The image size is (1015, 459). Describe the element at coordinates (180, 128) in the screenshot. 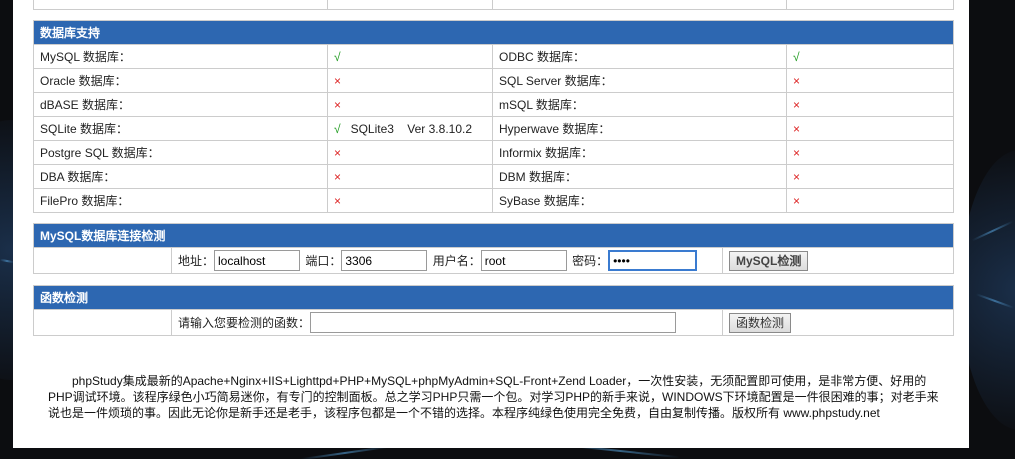

I see `db-name-label: SQLite 数据库：` at that location.